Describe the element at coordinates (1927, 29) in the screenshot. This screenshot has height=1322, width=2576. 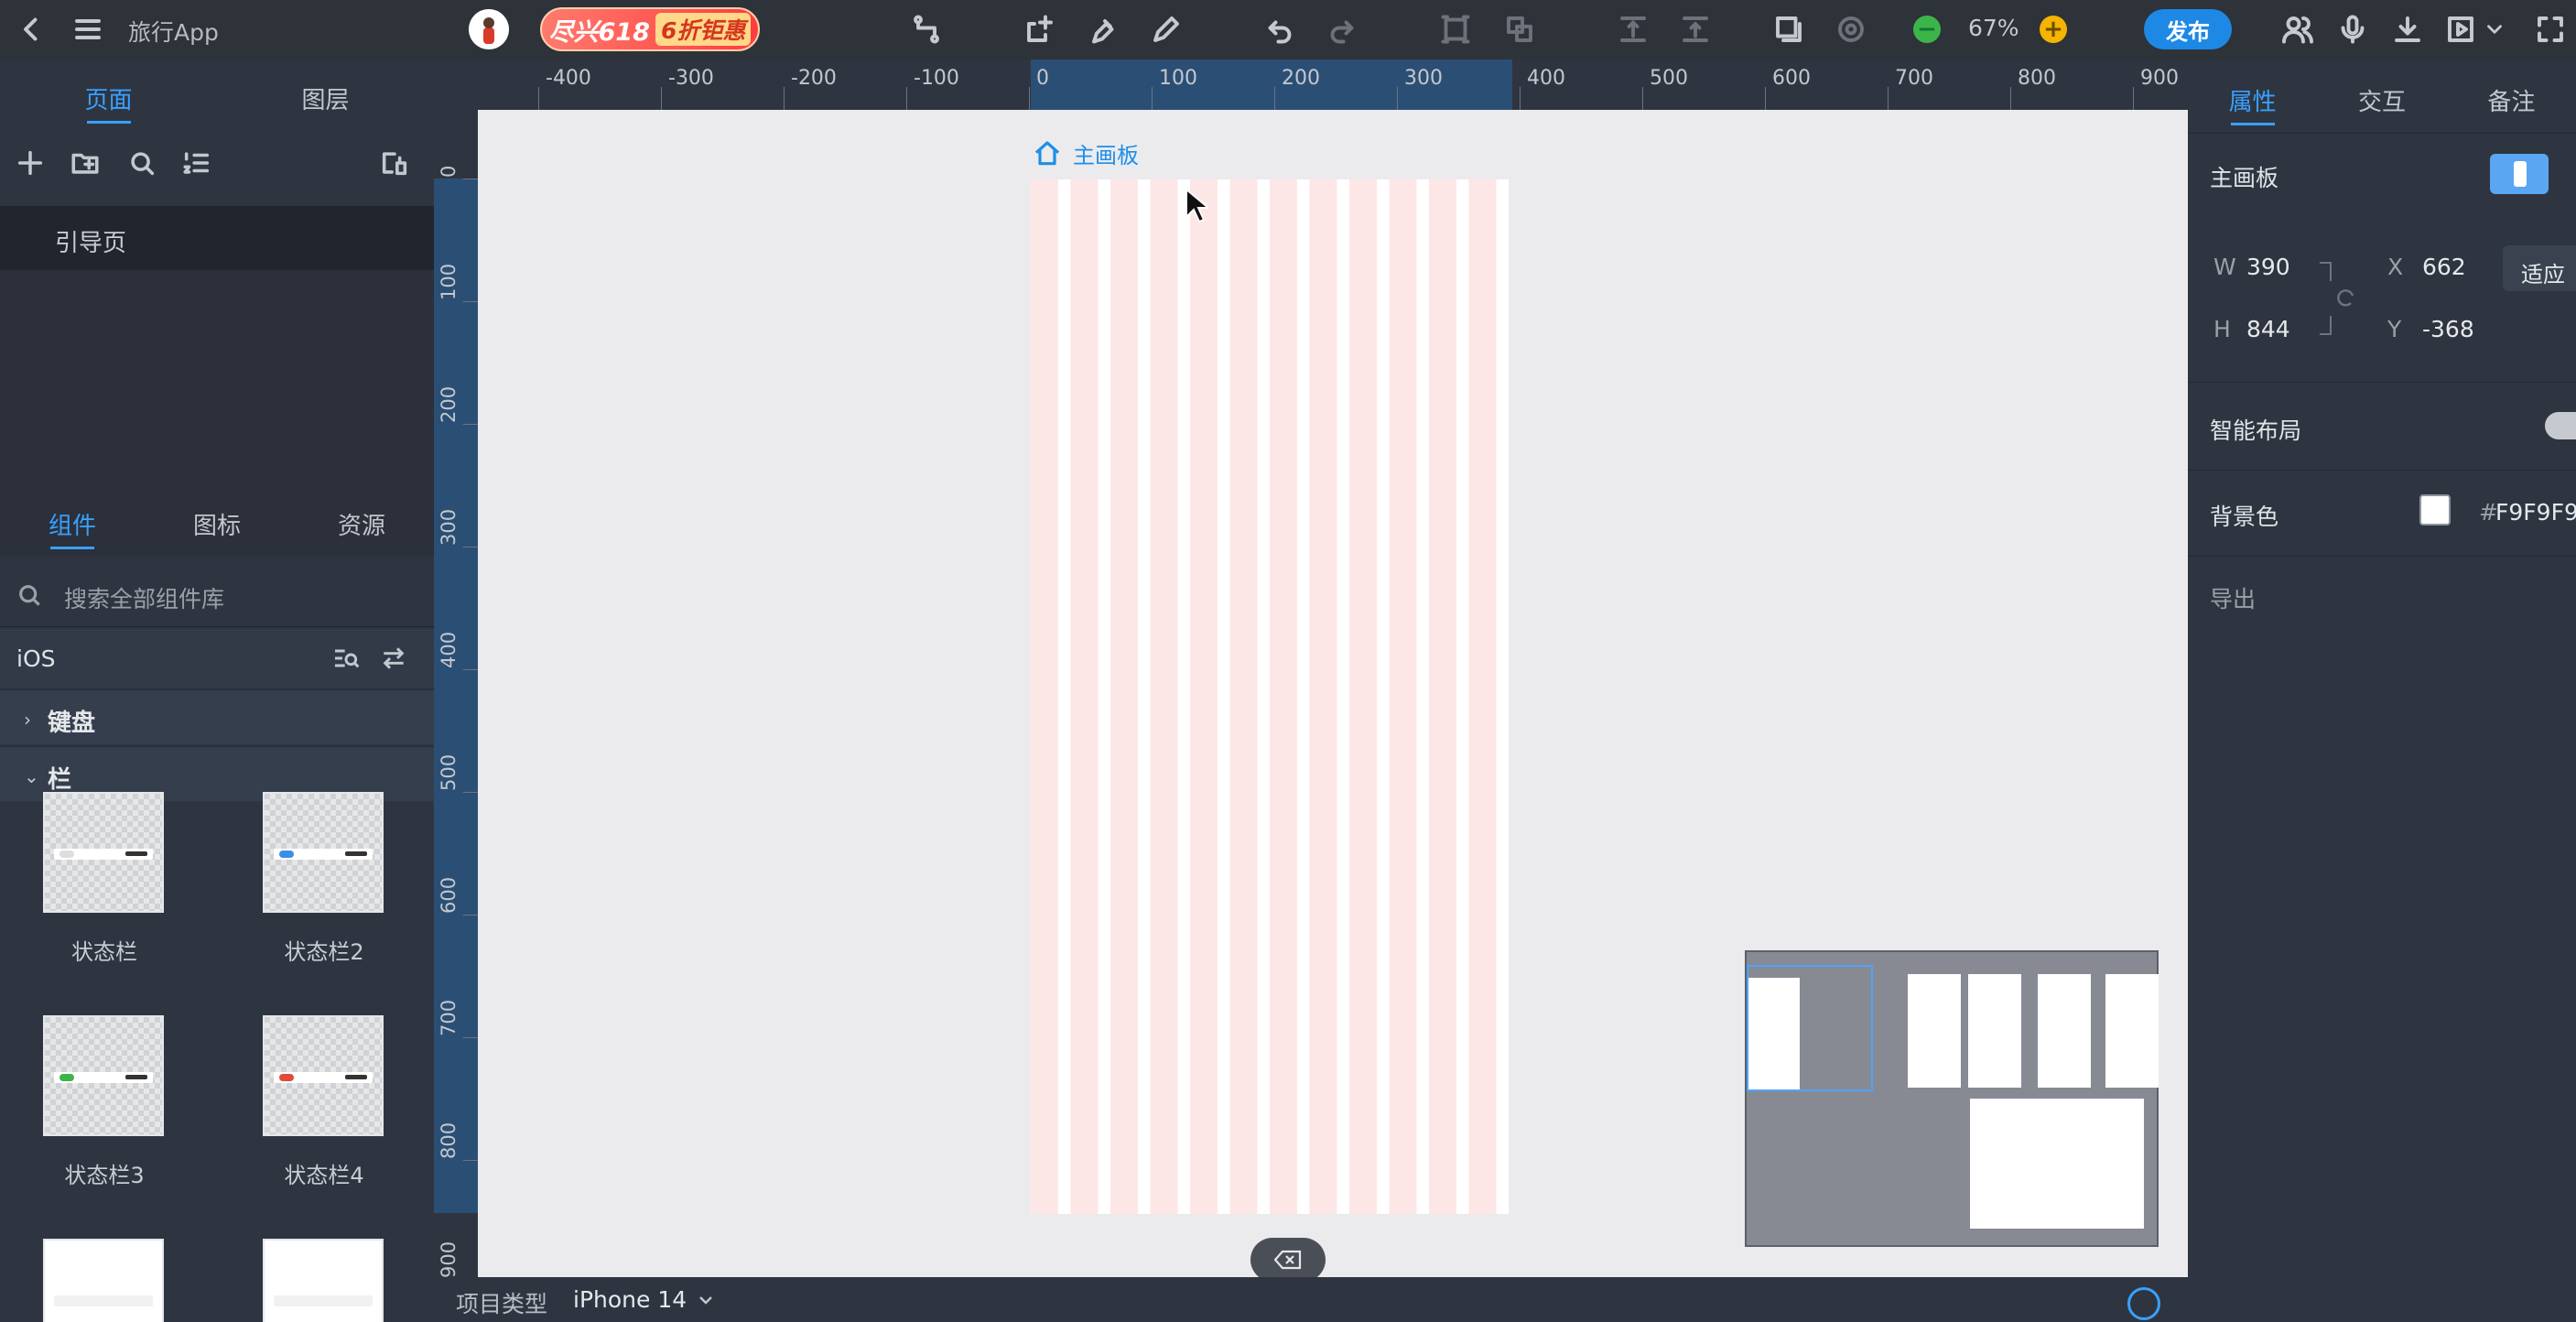
I see `zoom-out-button: −` at that location.